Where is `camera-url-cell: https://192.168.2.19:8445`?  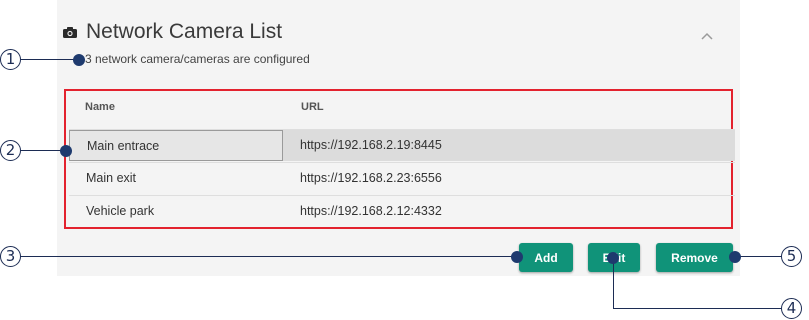
camera-url-cell: https://192.168.2.19:8445 is located at coordinates (371, 145).